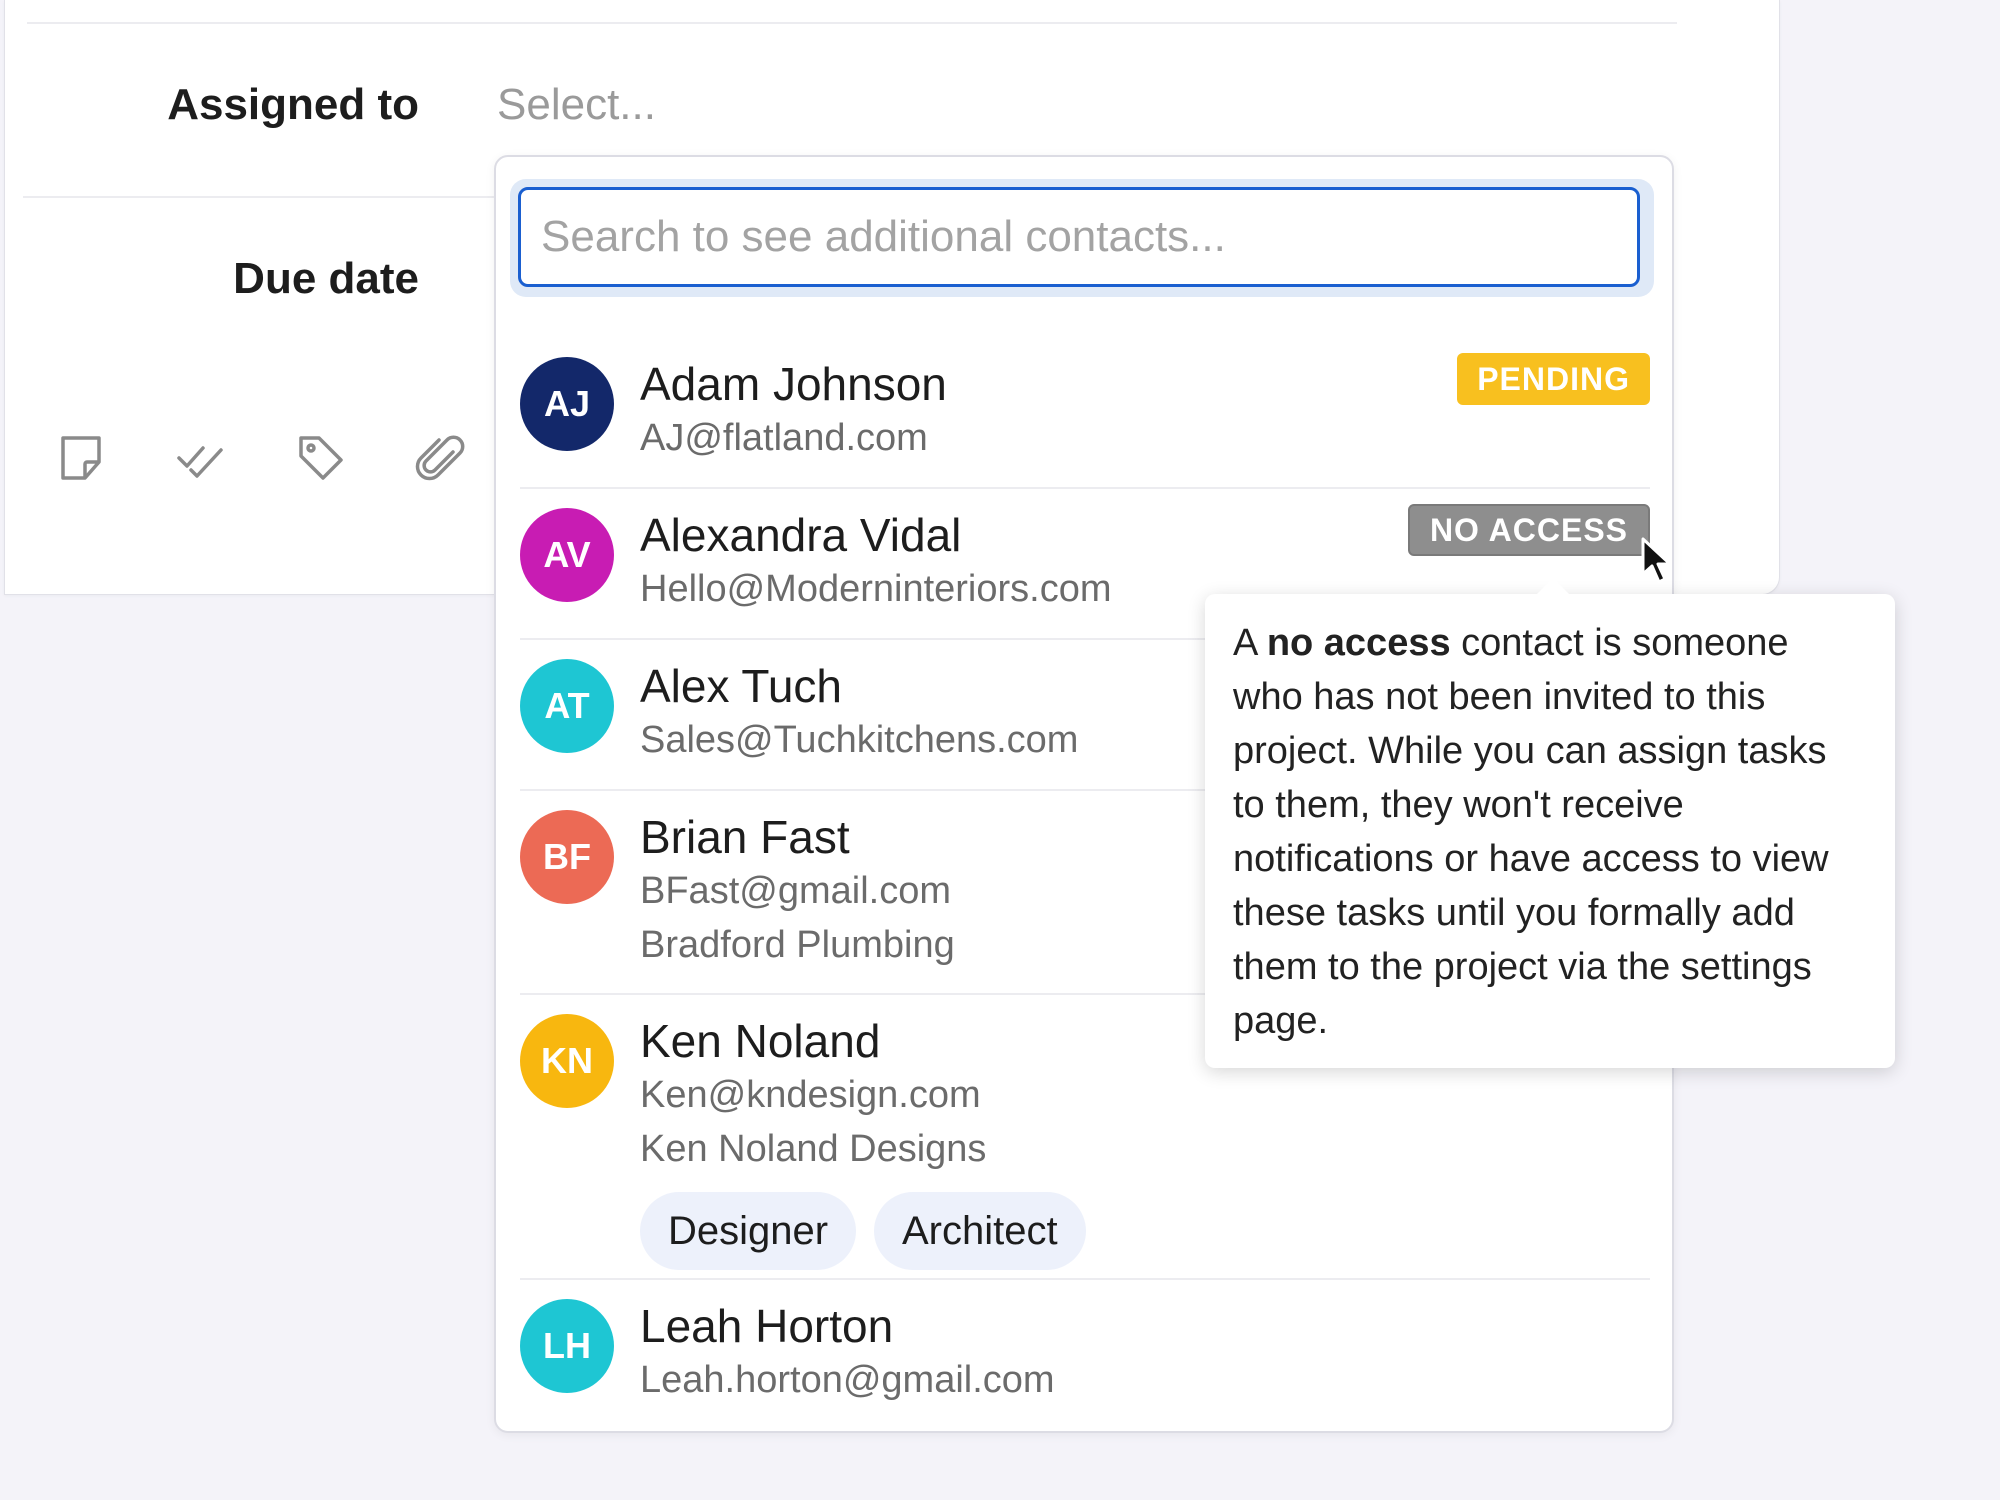  Describe the element at coordinates (748, 1231) in the screenshot. I see `tag-designer: Designer` at that location.